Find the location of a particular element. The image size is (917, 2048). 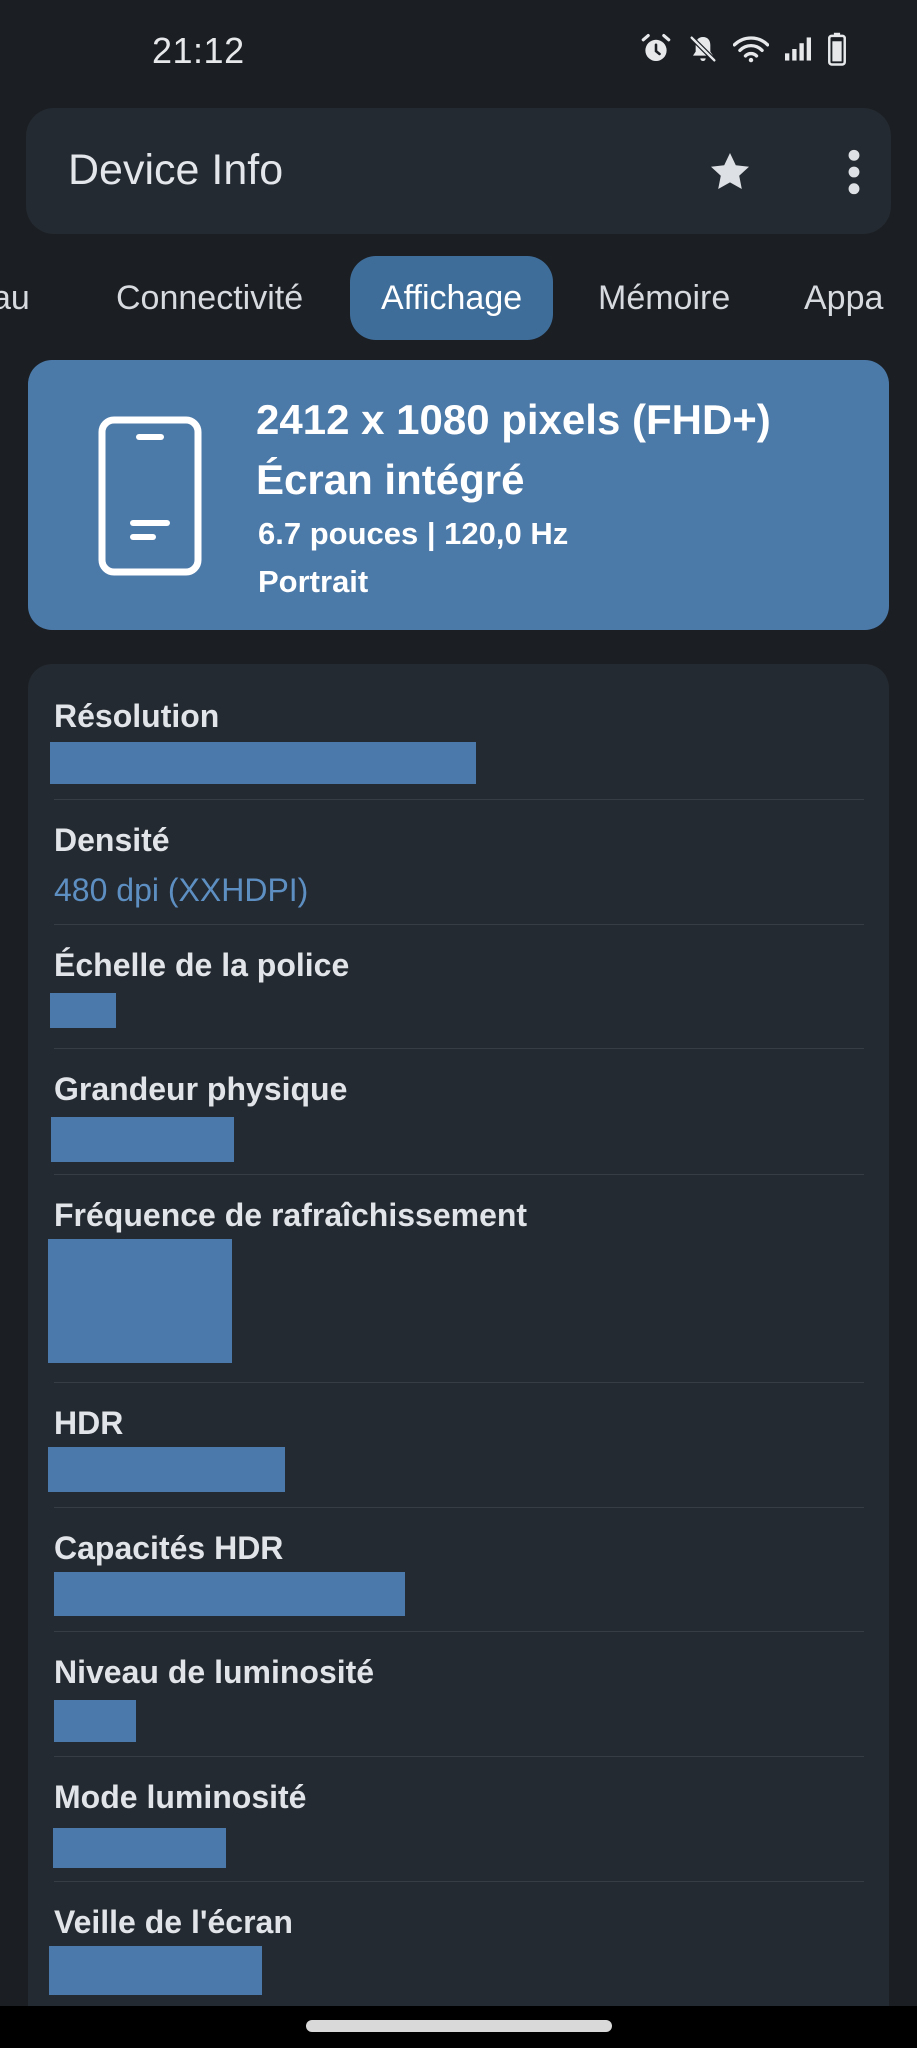

detail-label: Fréquence de rafraîchissement is located at coordinates (291, 1215).